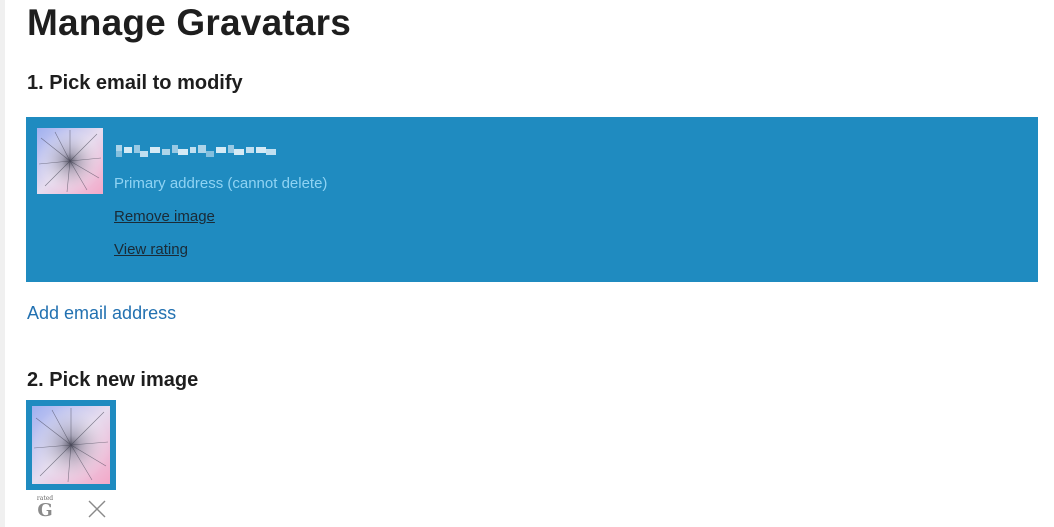 Image resolution: width=1054 pixels, height=527 pixels. What do you see at coordinates (164, 216) in the screenshot?
I see `remove-image-link: Remove image` at bounding box center [164, 216].